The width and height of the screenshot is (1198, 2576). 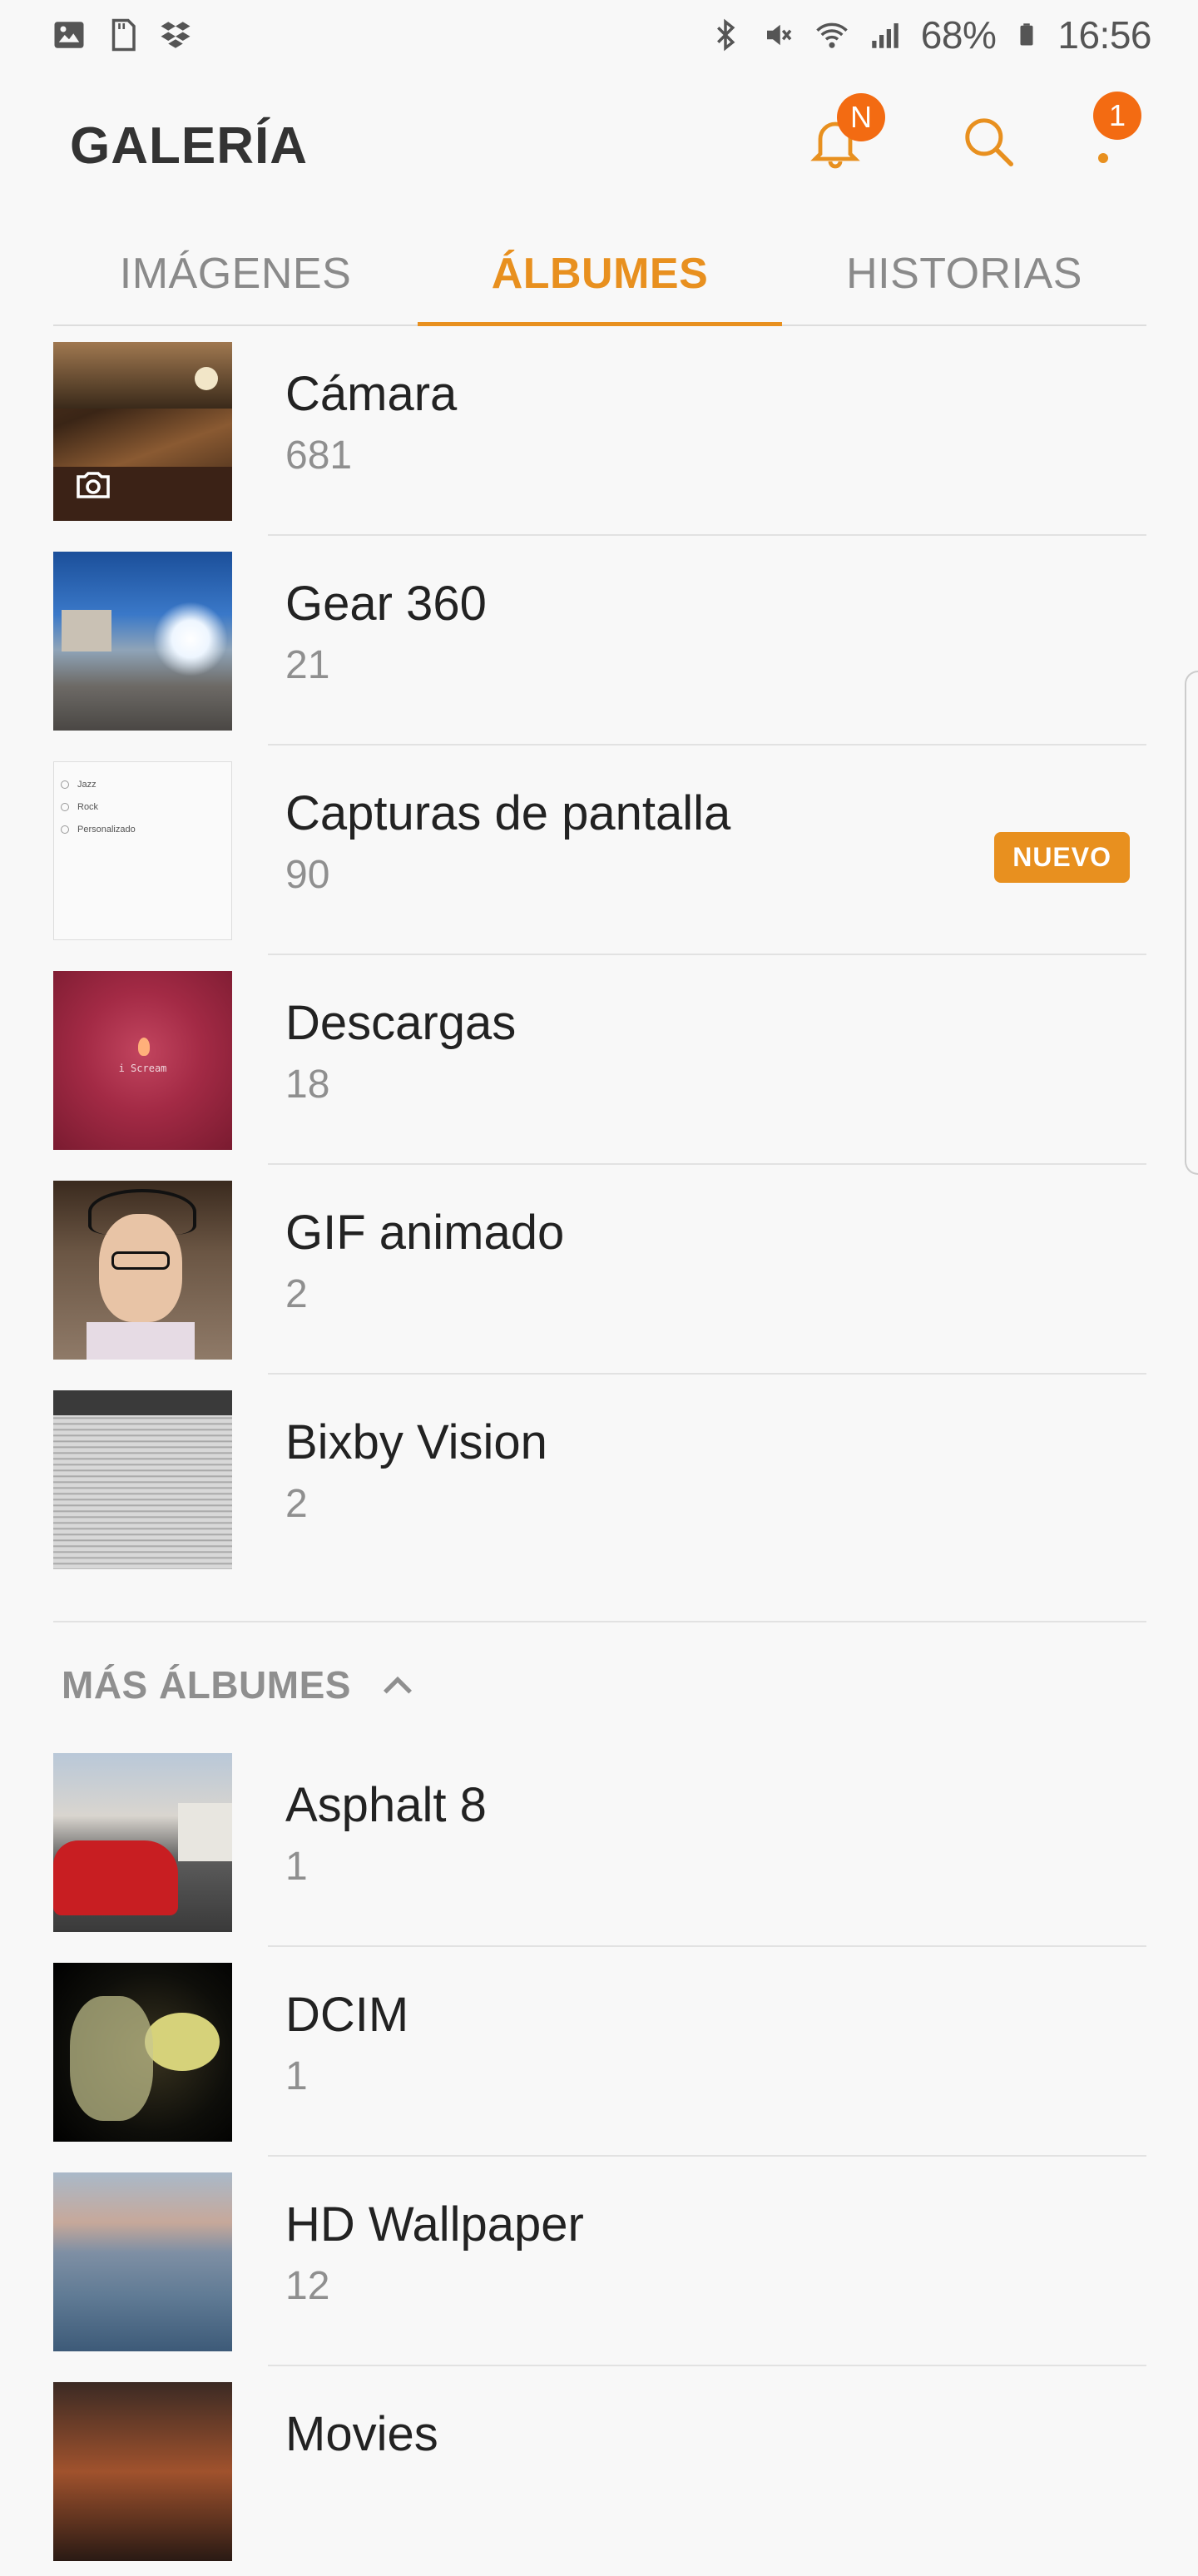 I want to click on edge-panel-handle, so click(x=1192, y=923).